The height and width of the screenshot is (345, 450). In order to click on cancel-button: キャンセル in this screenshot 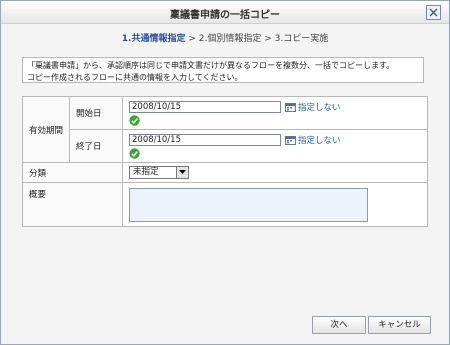, I will do `click(399, 325)`.